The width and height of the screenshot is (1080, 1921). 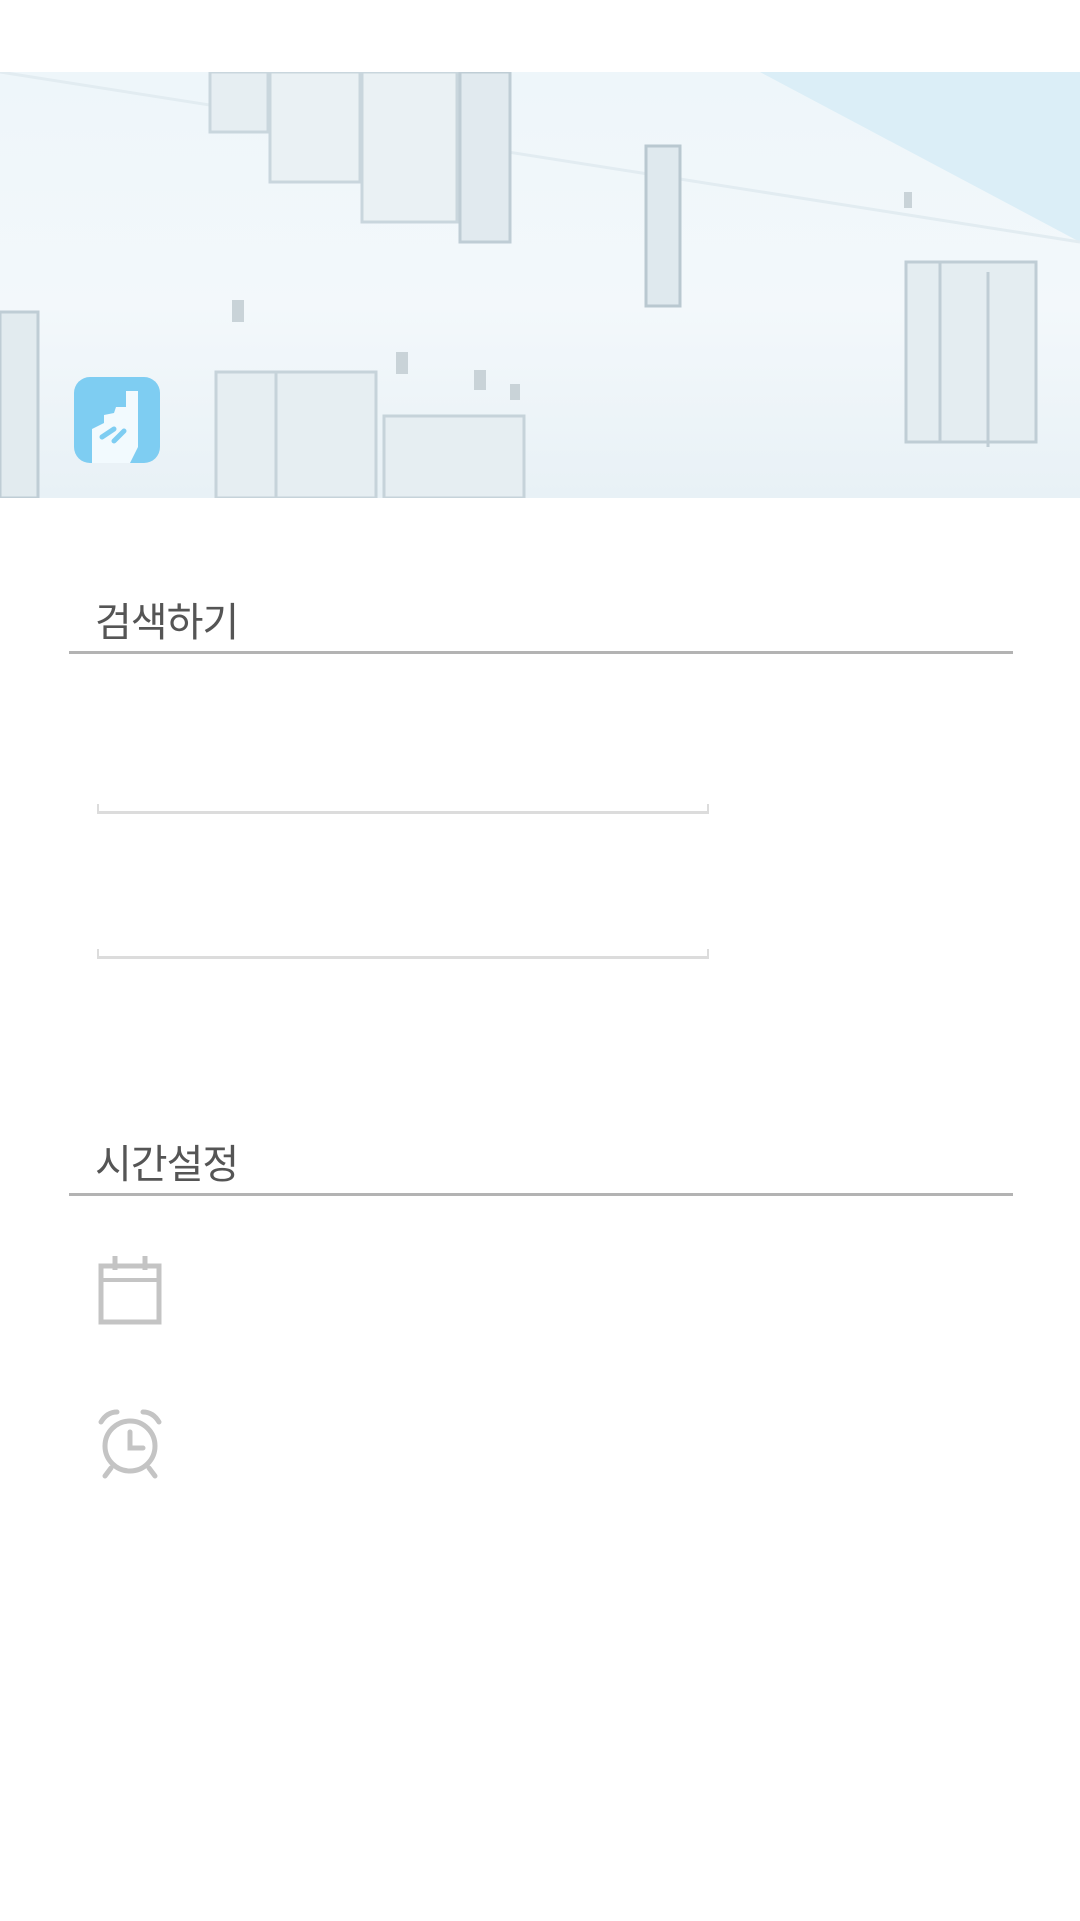 What do you see at coordinates (130, 1444) in the screenshot?
I see `alarm-clock-icon` at bounding box center [130, 1444].